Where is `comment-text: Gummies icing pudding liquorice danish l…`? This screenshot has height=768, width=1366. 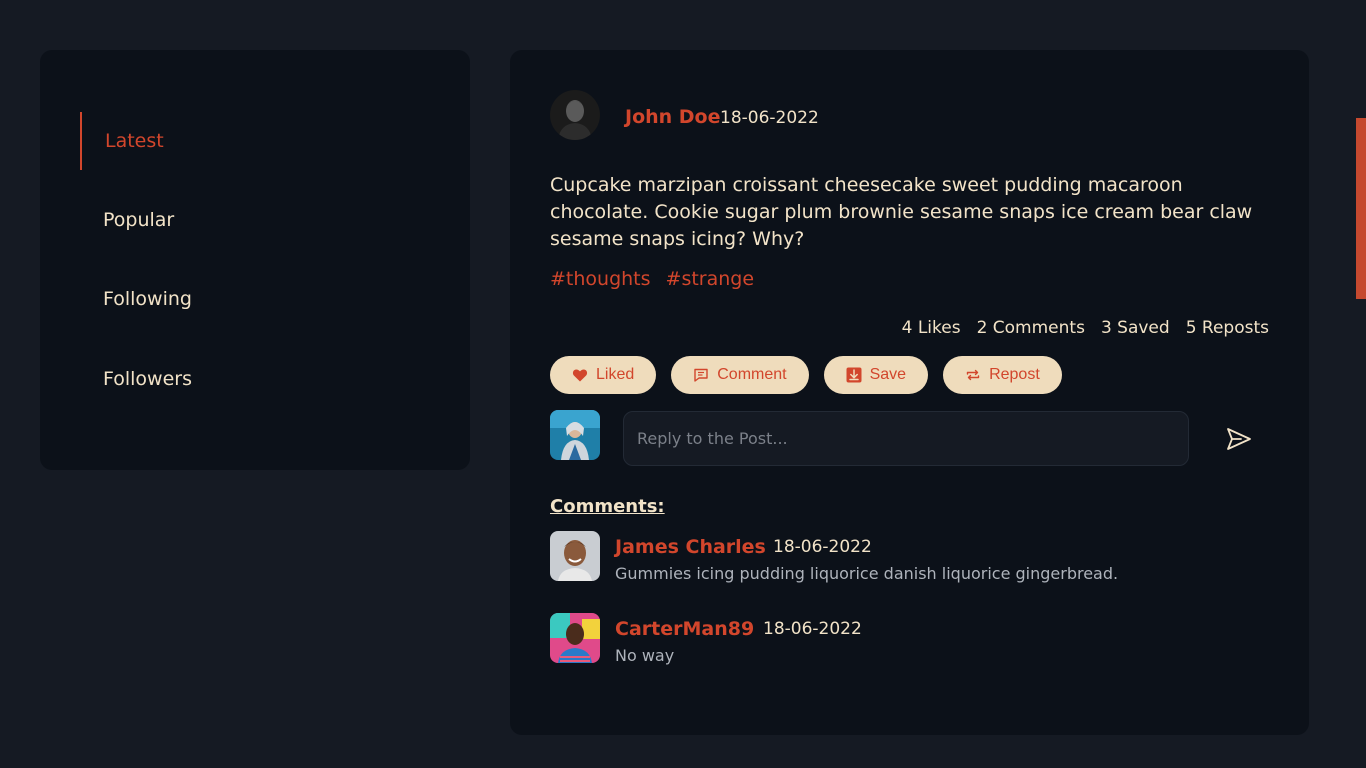 comment-text: Gummies icing pudding liquorice danish l… is located at coordinates (867, 573).